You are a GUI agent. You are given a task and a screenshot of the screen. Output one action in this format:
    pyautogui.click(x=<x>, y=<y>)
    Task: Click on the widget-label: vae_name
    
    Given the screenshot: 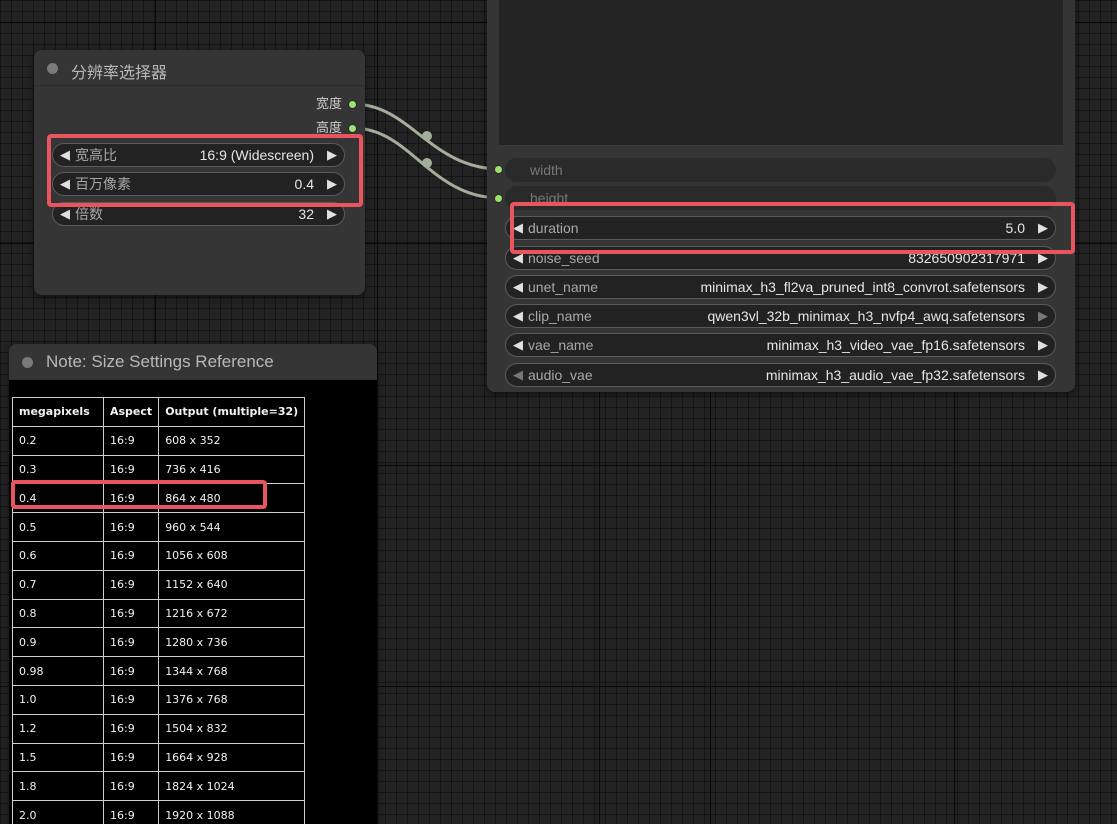 What is the action you would take?
    pyautogui.click(x=561, y=345)
    